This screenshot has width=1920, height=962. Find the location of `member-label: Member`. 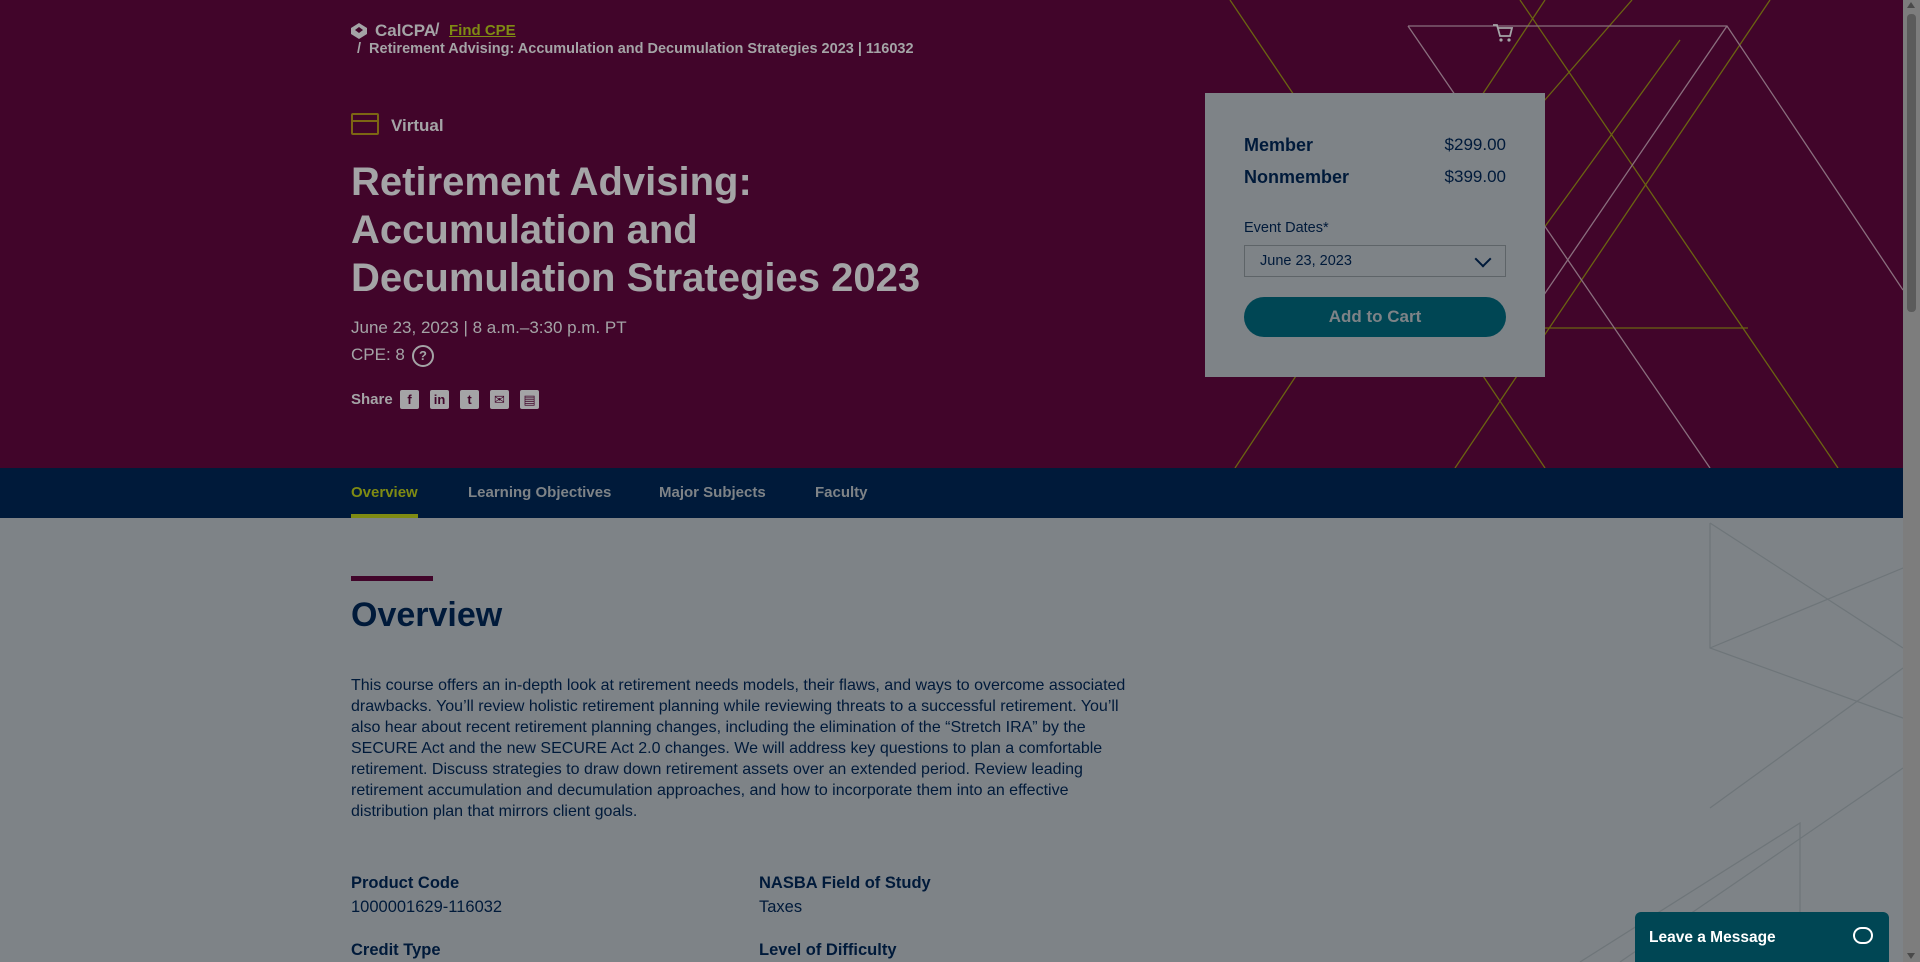

member-label: Member is located at coordinates (1279, 145).